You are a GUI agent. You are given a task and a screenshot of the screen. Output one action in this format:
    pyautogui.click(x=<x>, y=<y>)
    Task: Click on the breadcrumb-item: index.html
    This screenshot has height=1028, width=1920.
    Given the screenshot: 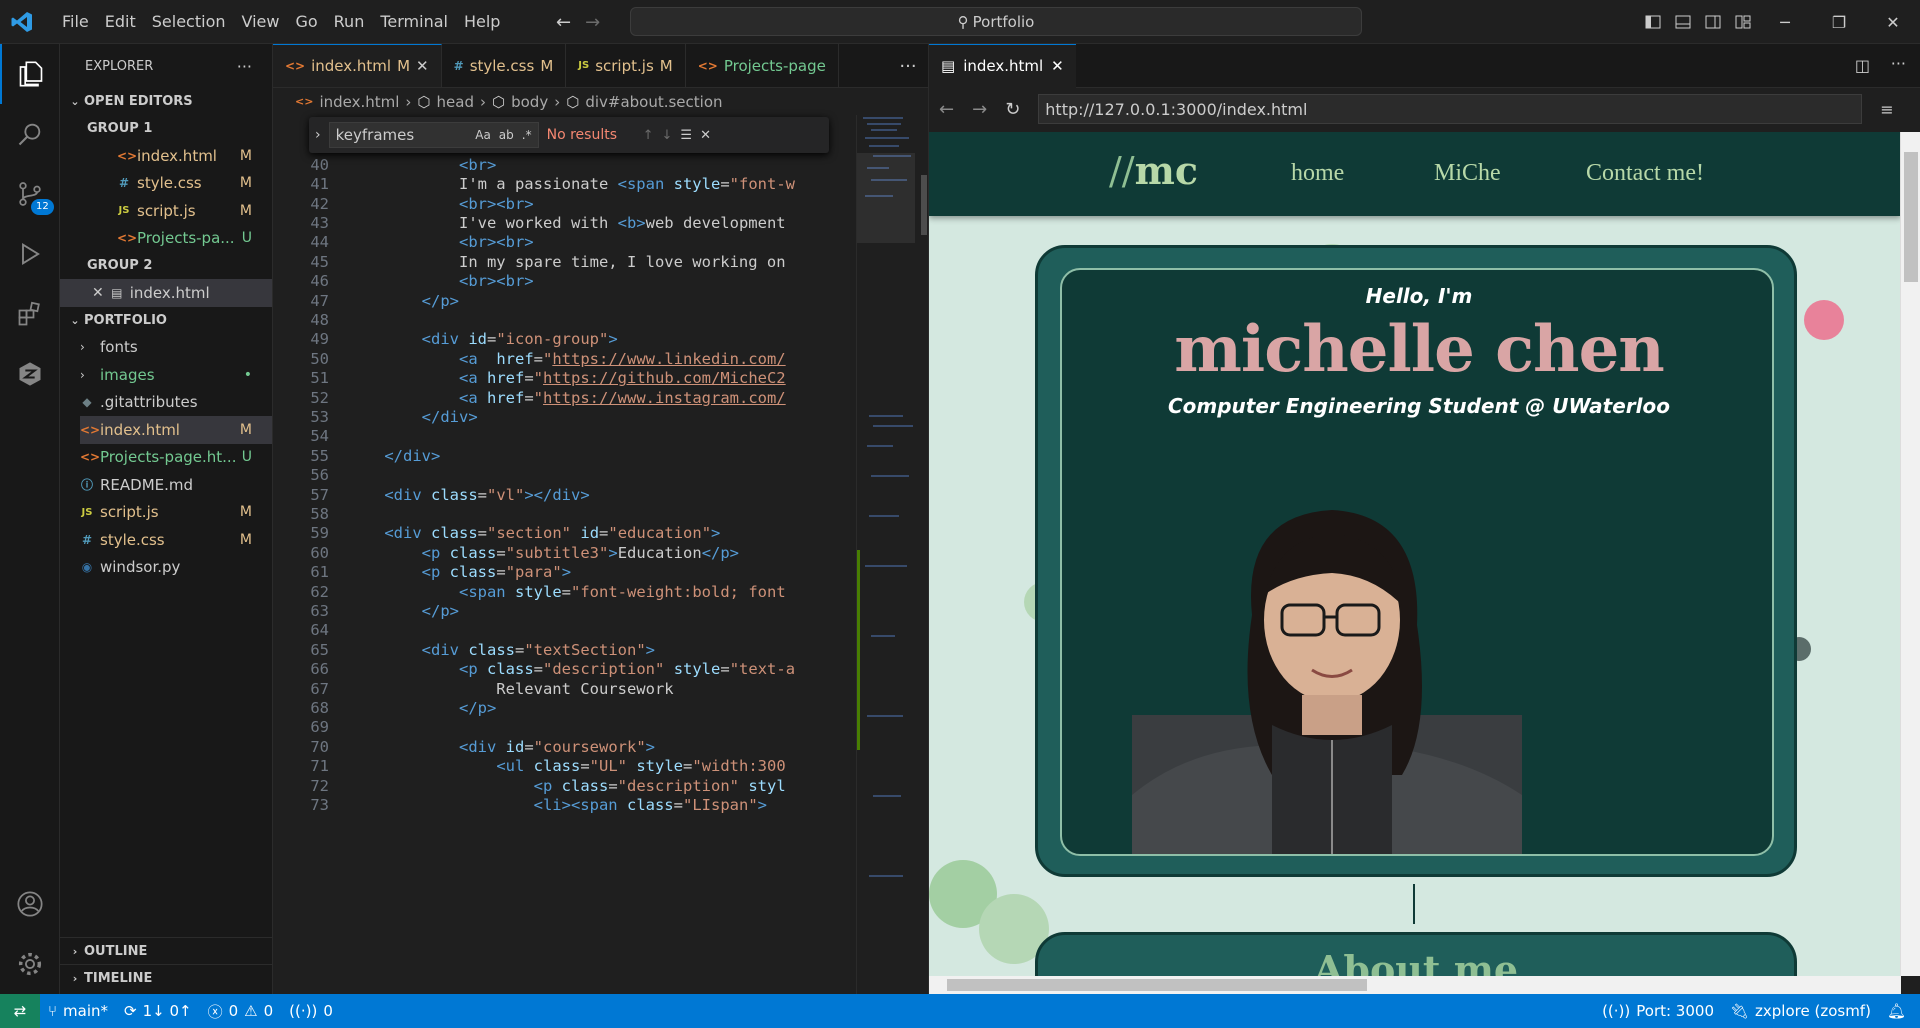 What is the action you would take?
    pyautogui.click(x=359, y=102)
    